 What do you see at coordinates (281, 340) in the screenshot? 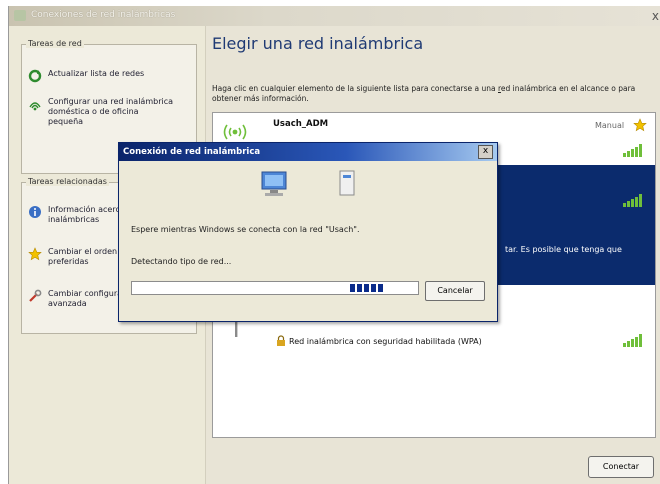
I see `lock-icon` at bounding box center [281, 340].